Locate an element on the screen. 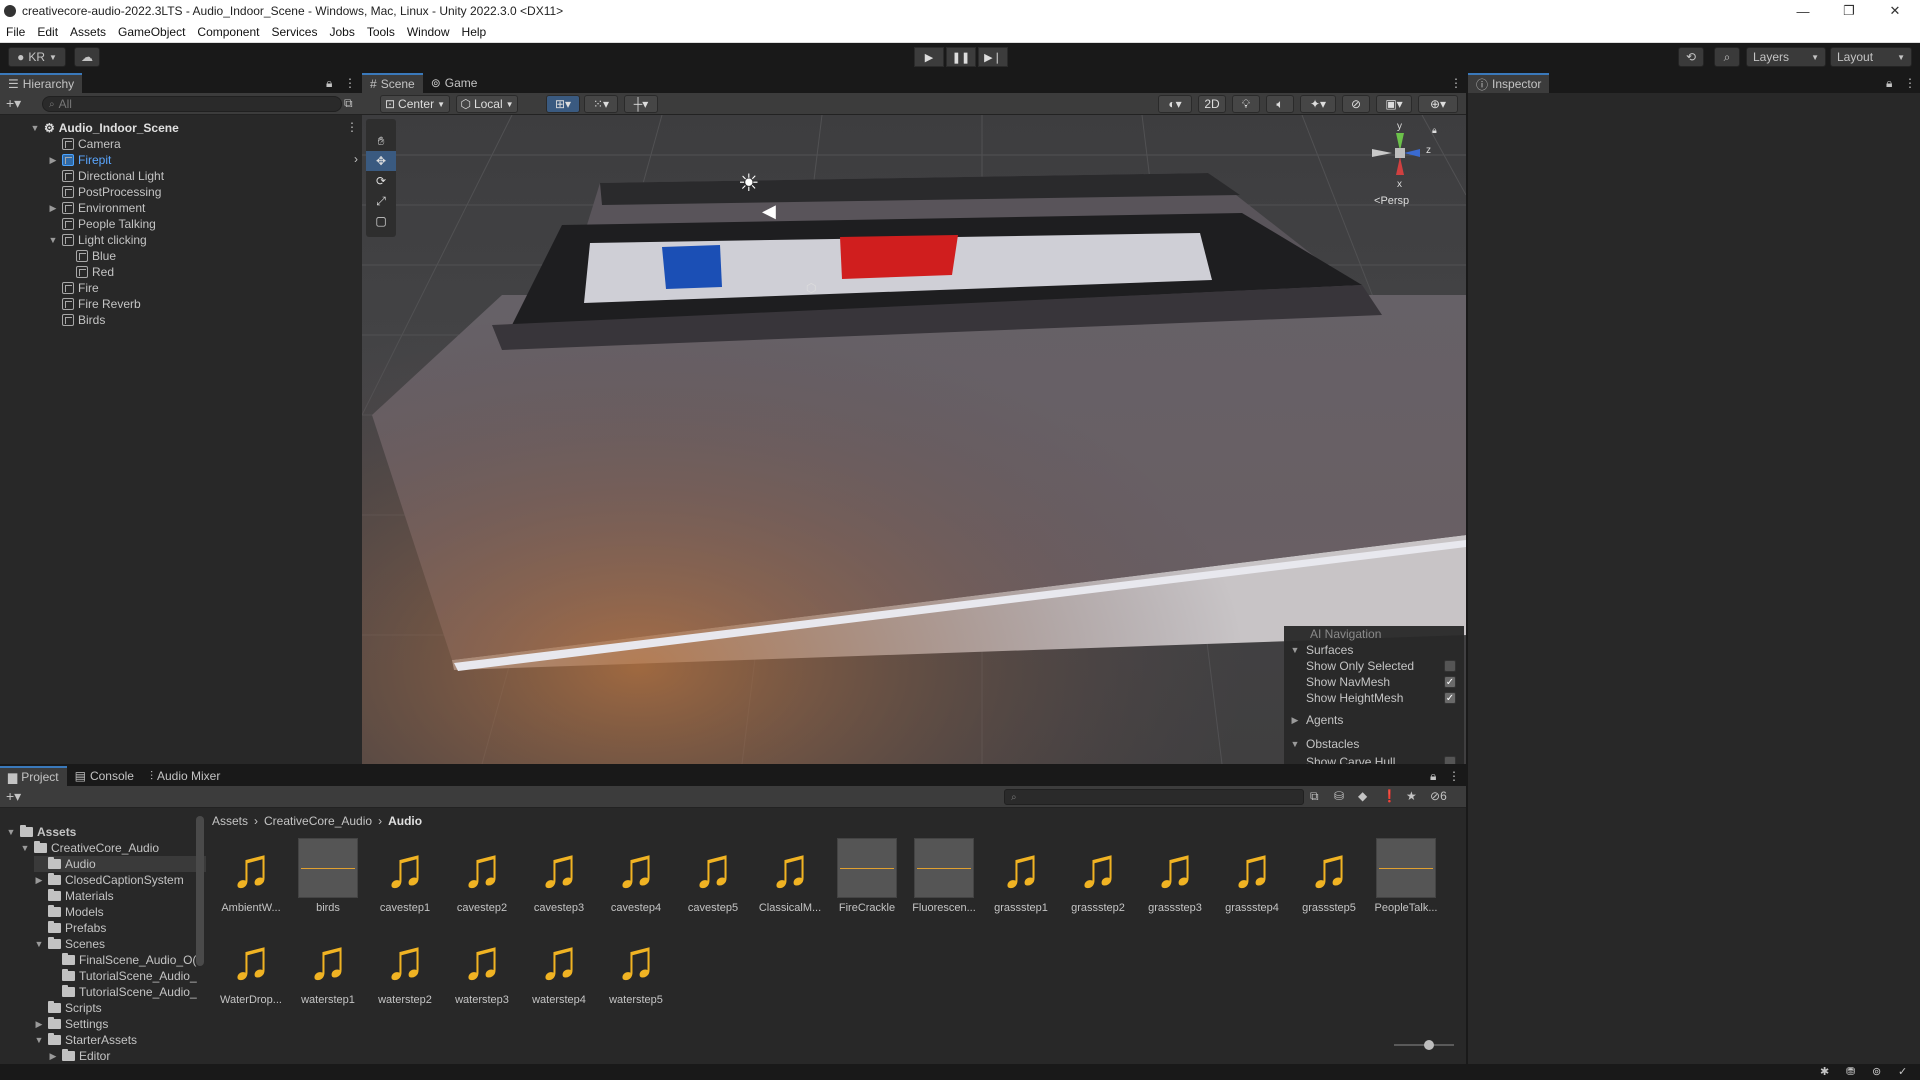 The width and height of the screenshot is (1920, 1080). favorite-icon: ★ is located at coordinates (1411, 796).